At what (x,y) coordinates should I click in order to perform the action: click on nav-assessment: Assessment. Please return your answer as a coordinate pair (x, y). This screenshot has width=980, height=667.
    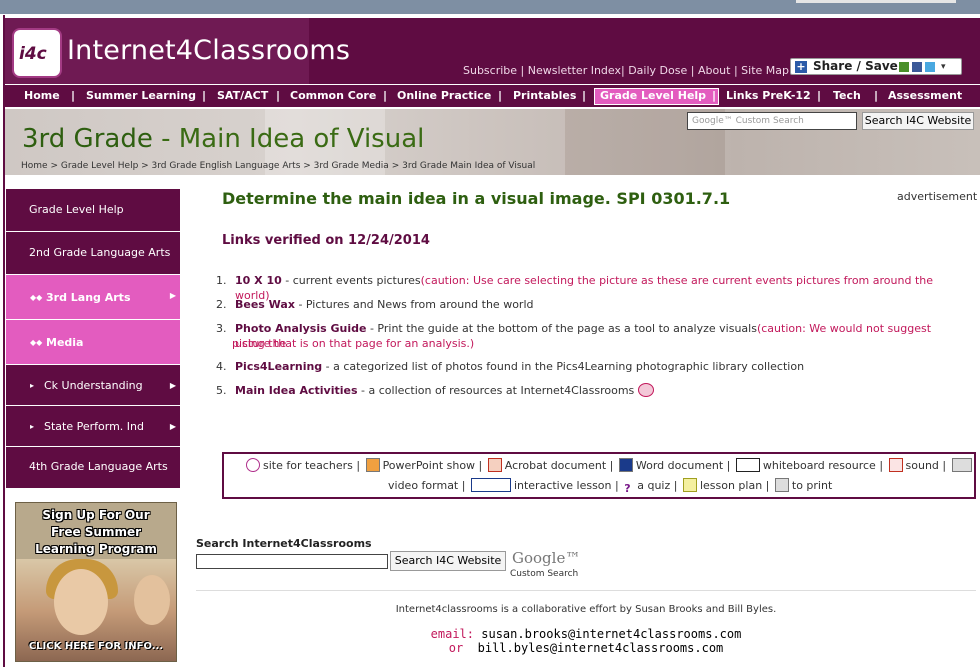
    Looking at the image, I should click on (925, 95).